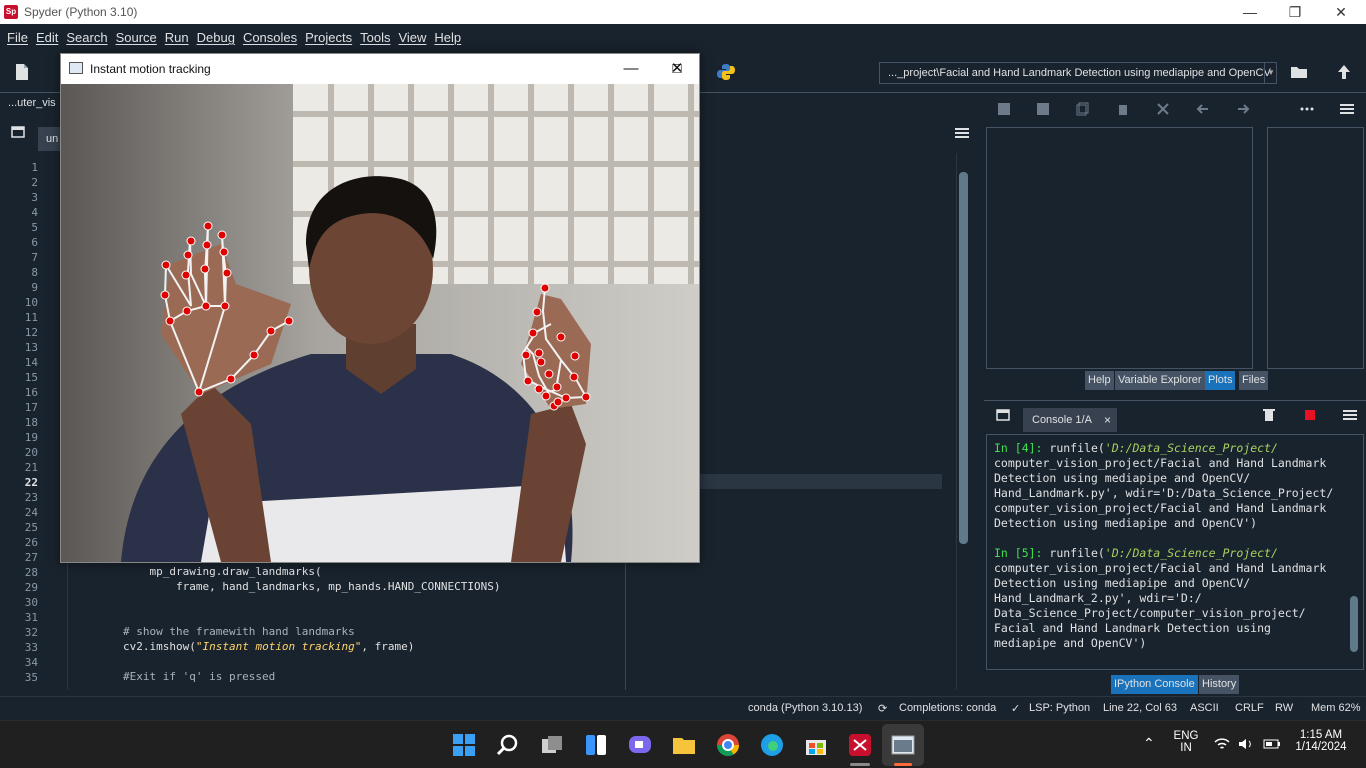 This screenshot has height=768, width=1366. What do you see at coordinates (1270, 73) in the screenshot?
I see `working-directory-dropdown: ▼` at bounding box center [1270, 73].